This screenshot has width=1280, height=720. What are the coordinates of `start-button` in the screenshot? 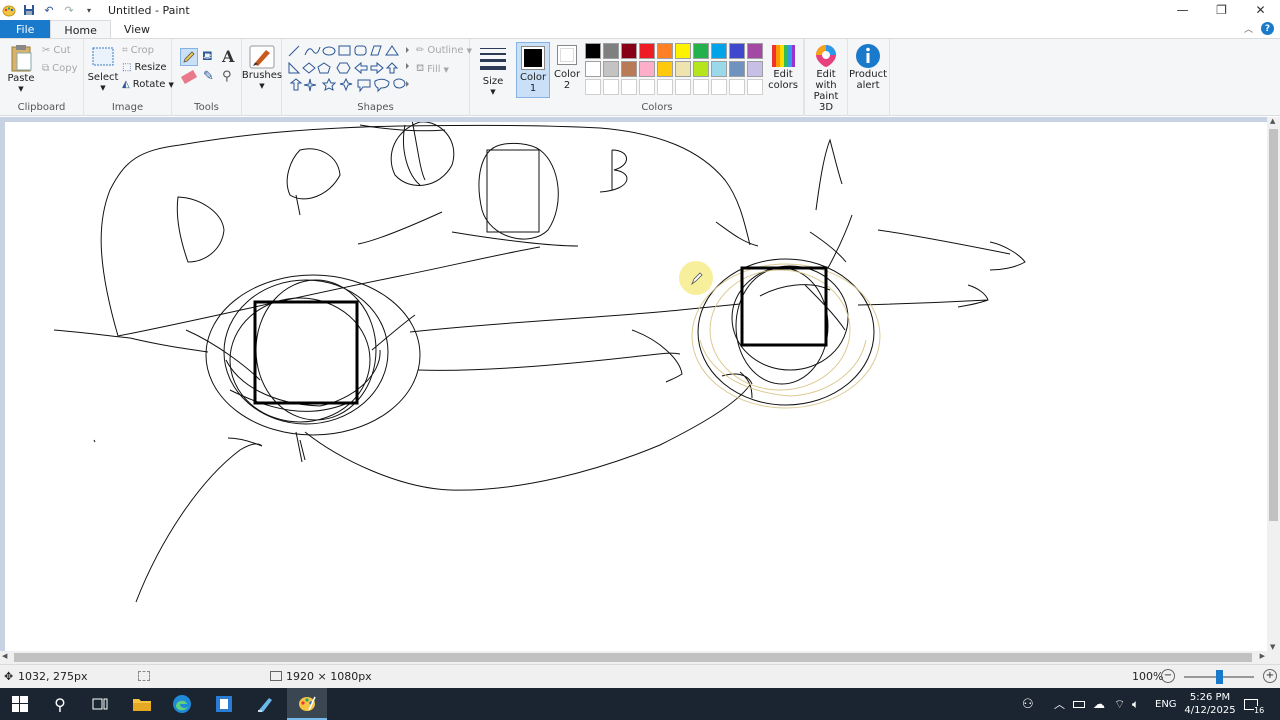 It's located at (20, 704).